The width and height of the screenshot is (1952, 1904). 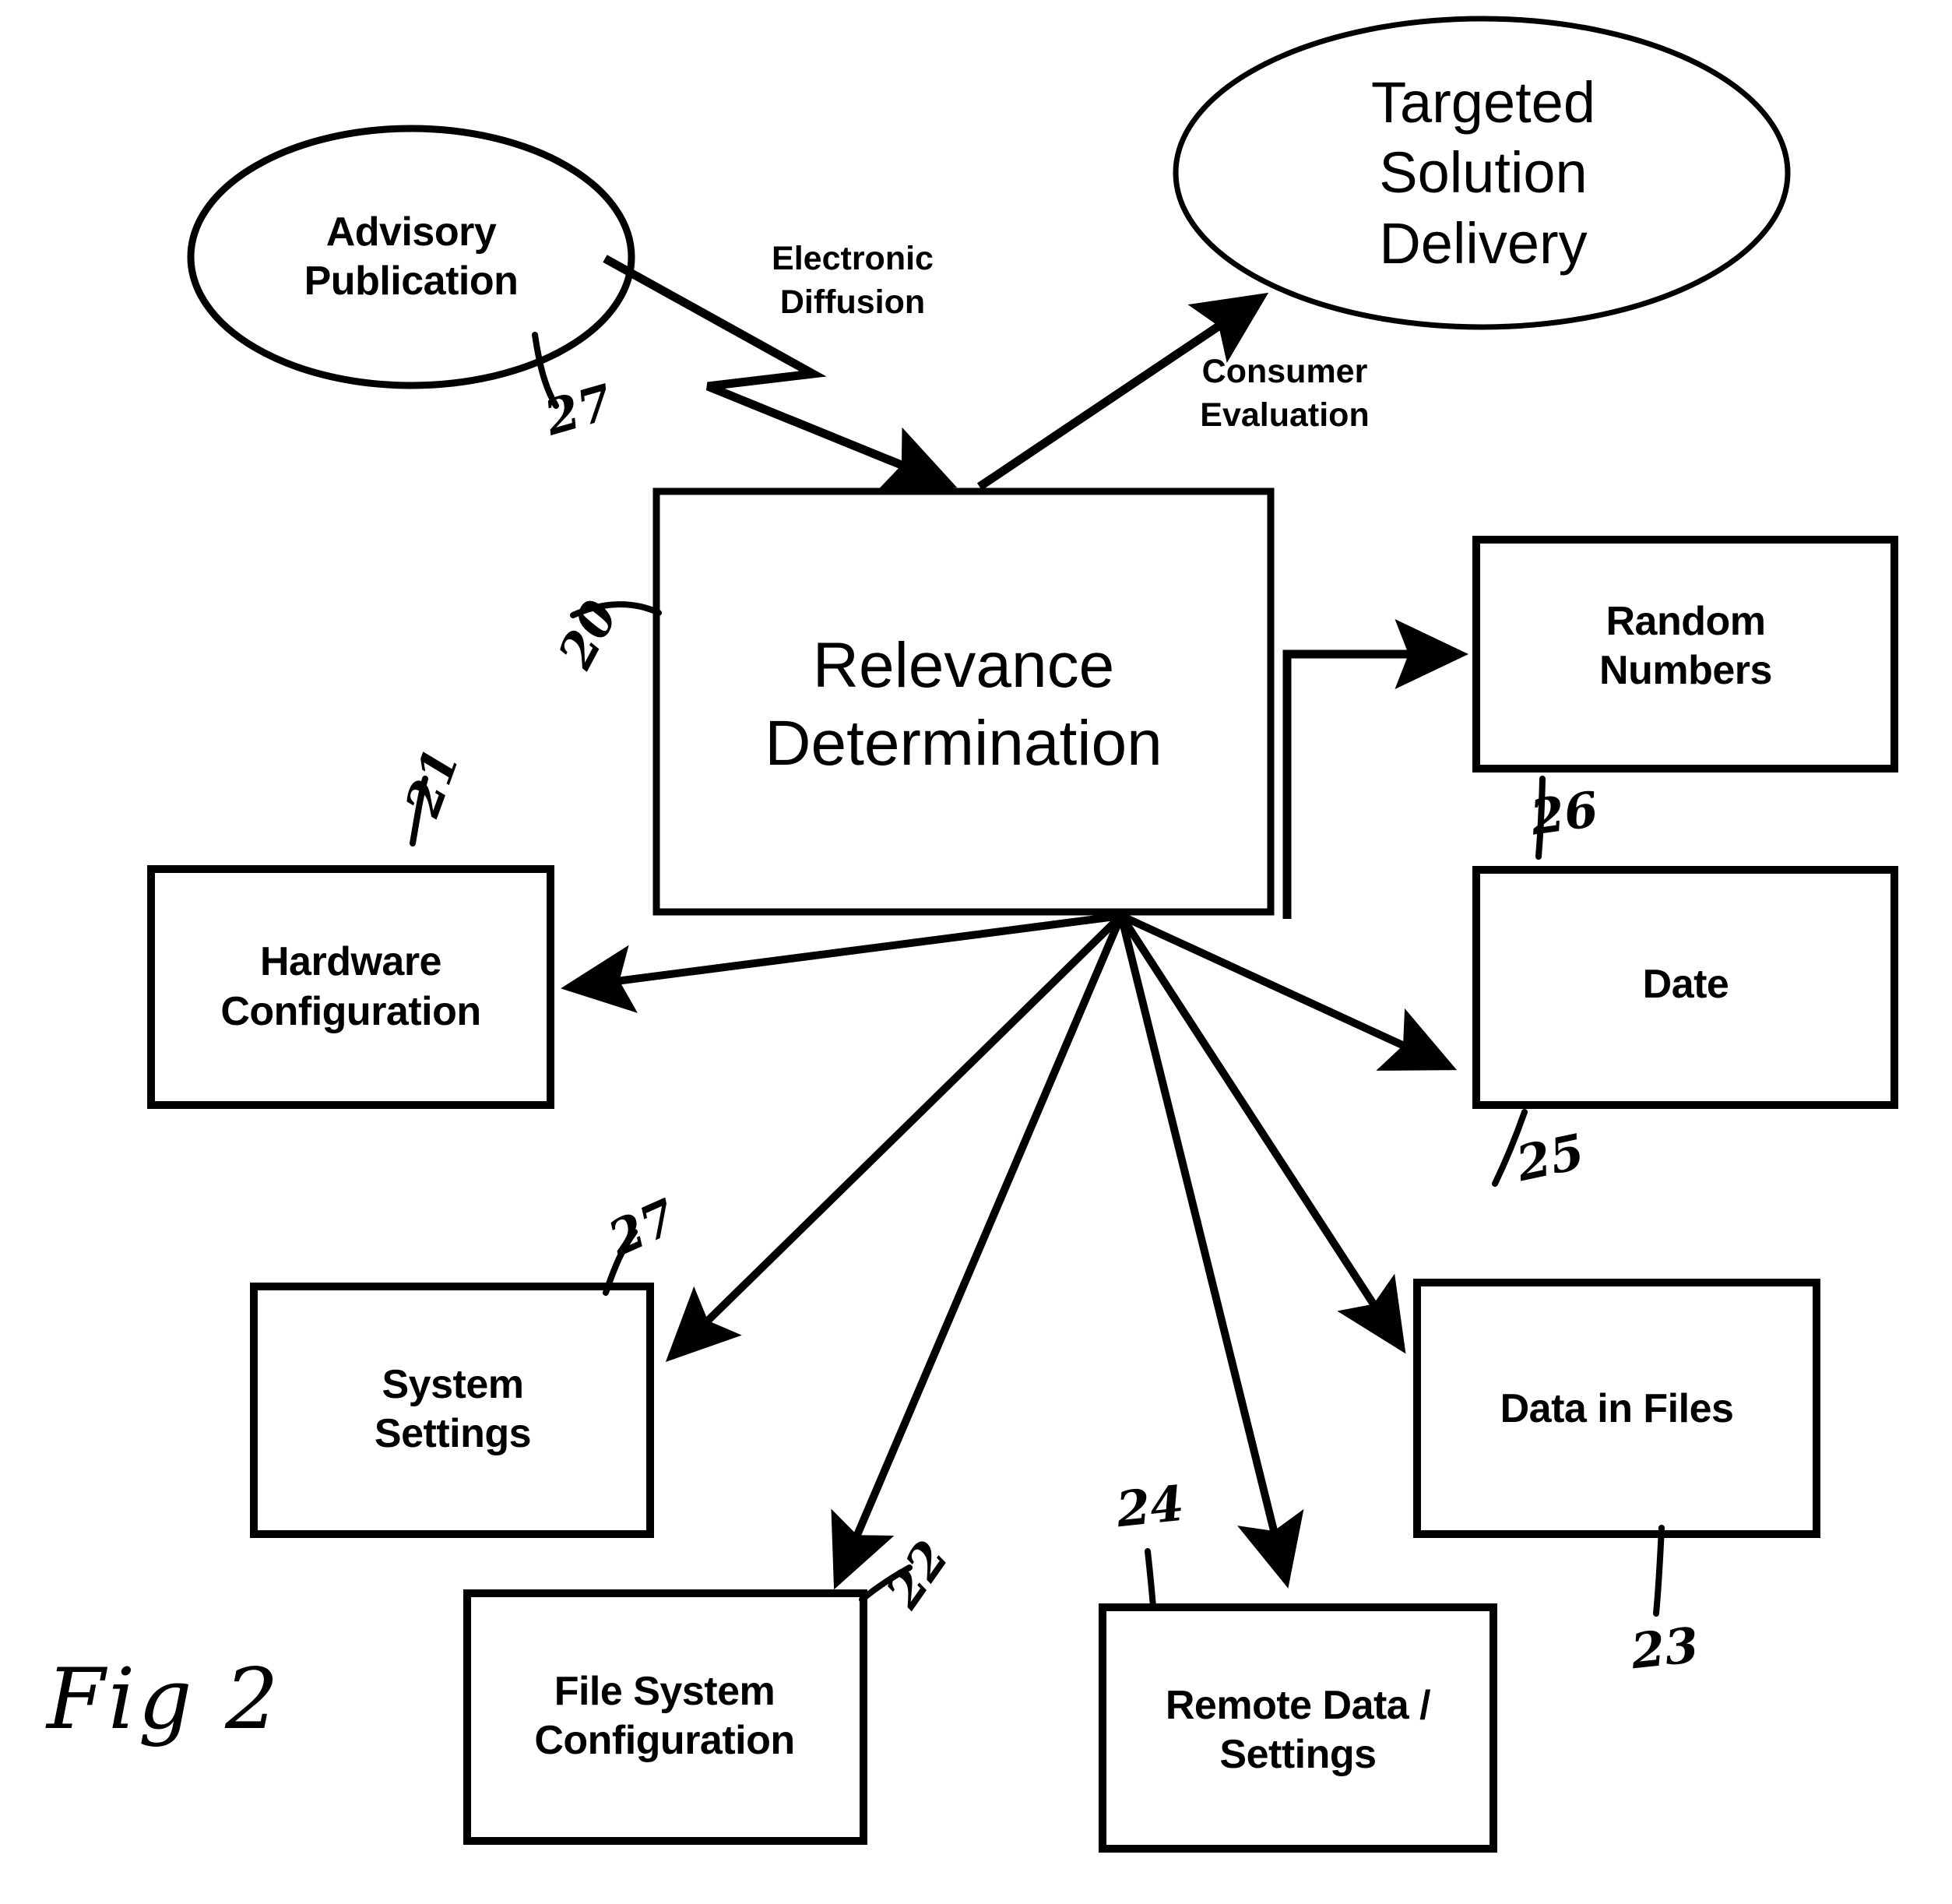 What do you see at coordinates (452, 1411) in the screenshot?
I see `node-system-settings` at bounding box center [452, 1411].